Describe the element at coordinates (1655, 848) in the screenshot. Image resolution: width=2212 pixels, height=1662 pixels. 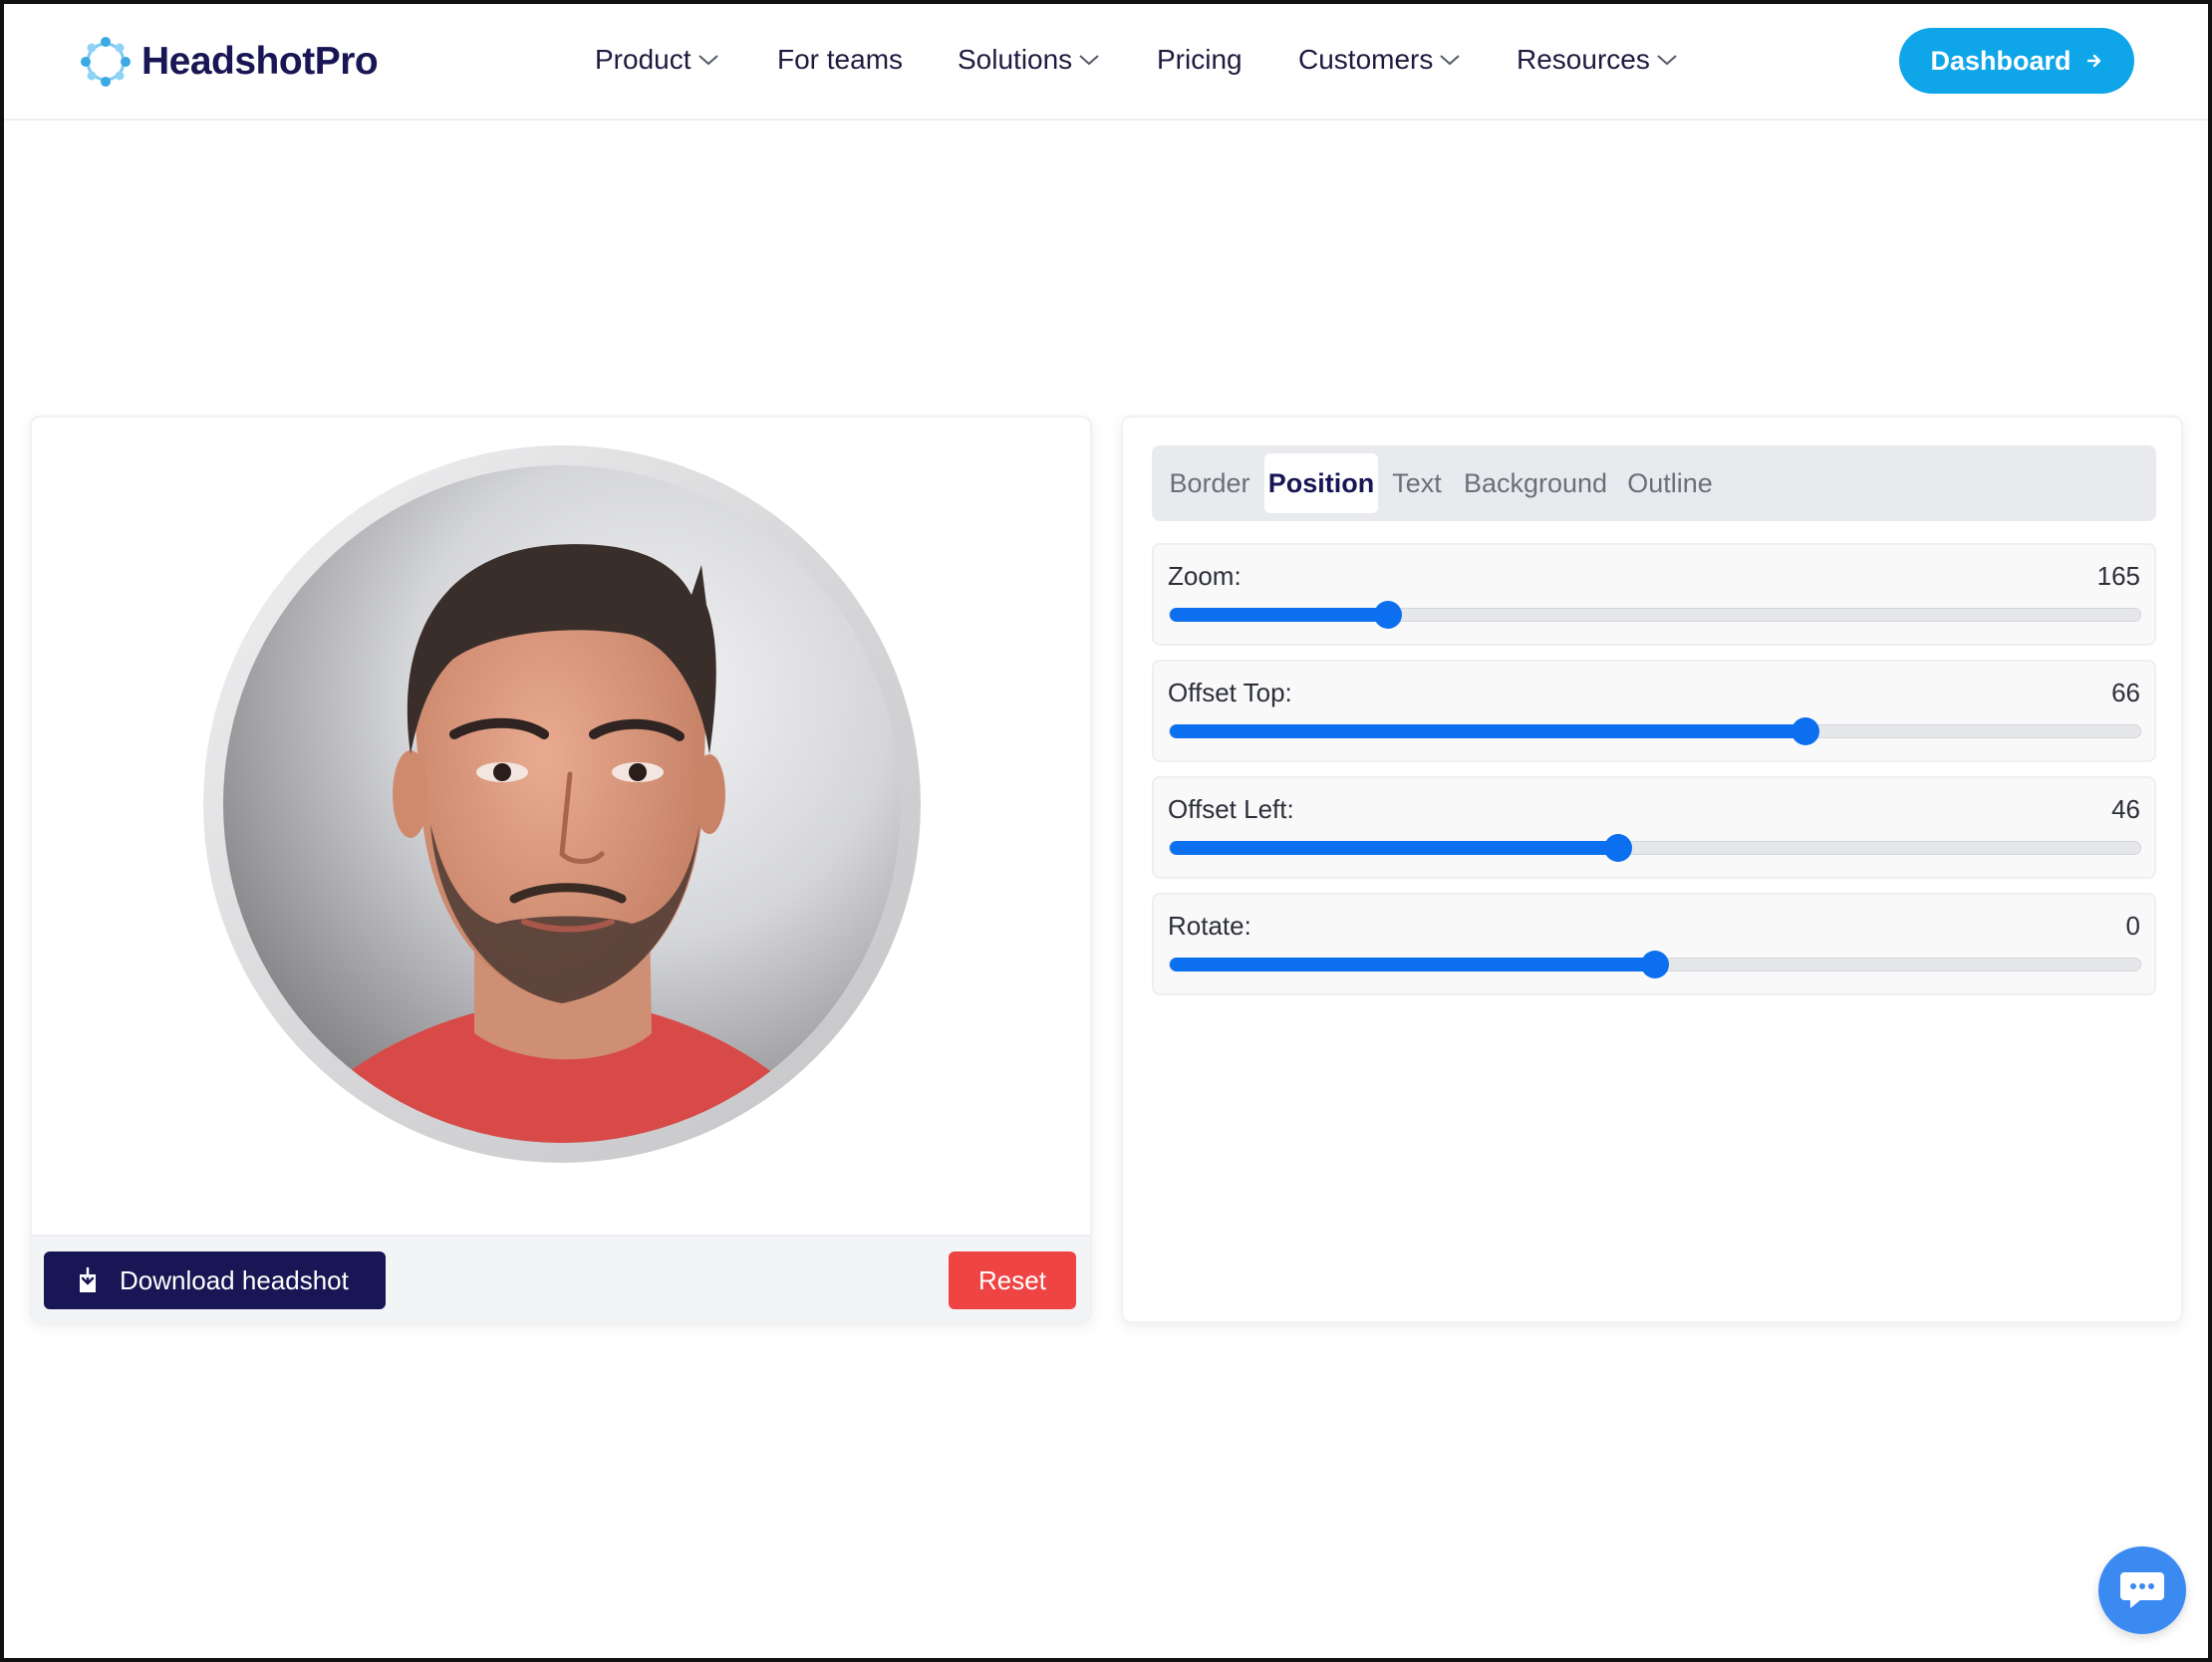
I see `offset-left-slider` at that location.